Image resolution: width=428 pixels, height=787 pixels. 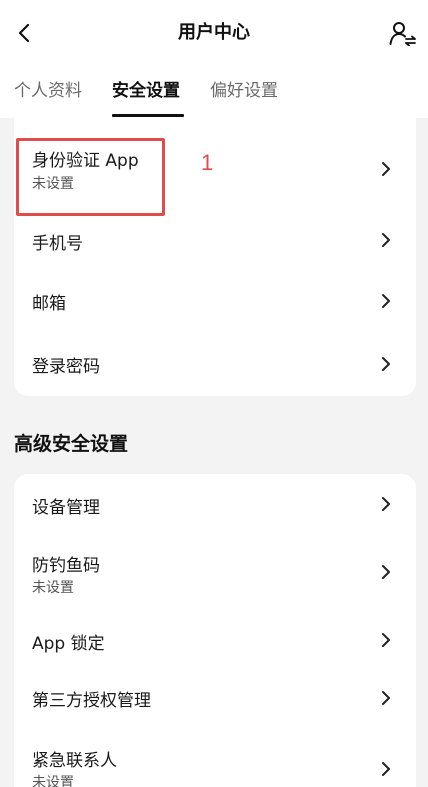 I want to click on page-title: 用户中心, so click(x=214, y=32).